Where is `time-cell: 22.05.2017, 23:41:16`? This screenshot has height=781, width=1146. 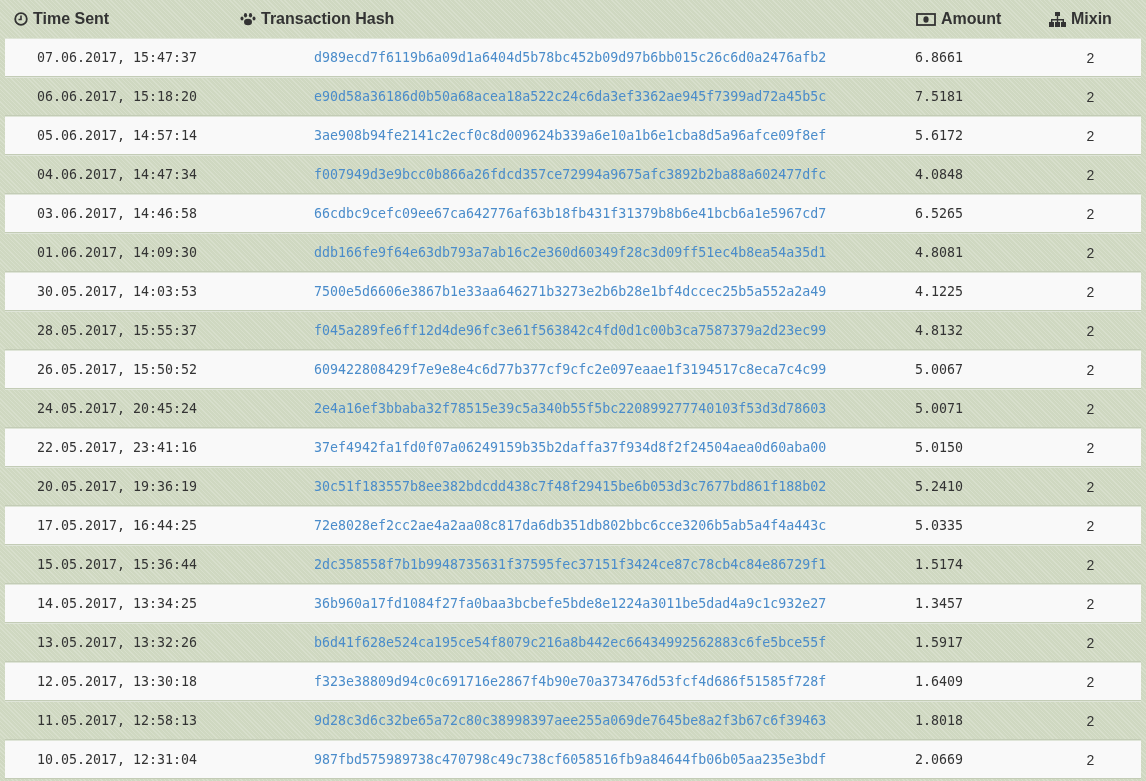 time-cell: 22.05.2017, 23:41:16 is located at coordinates (117, 447).